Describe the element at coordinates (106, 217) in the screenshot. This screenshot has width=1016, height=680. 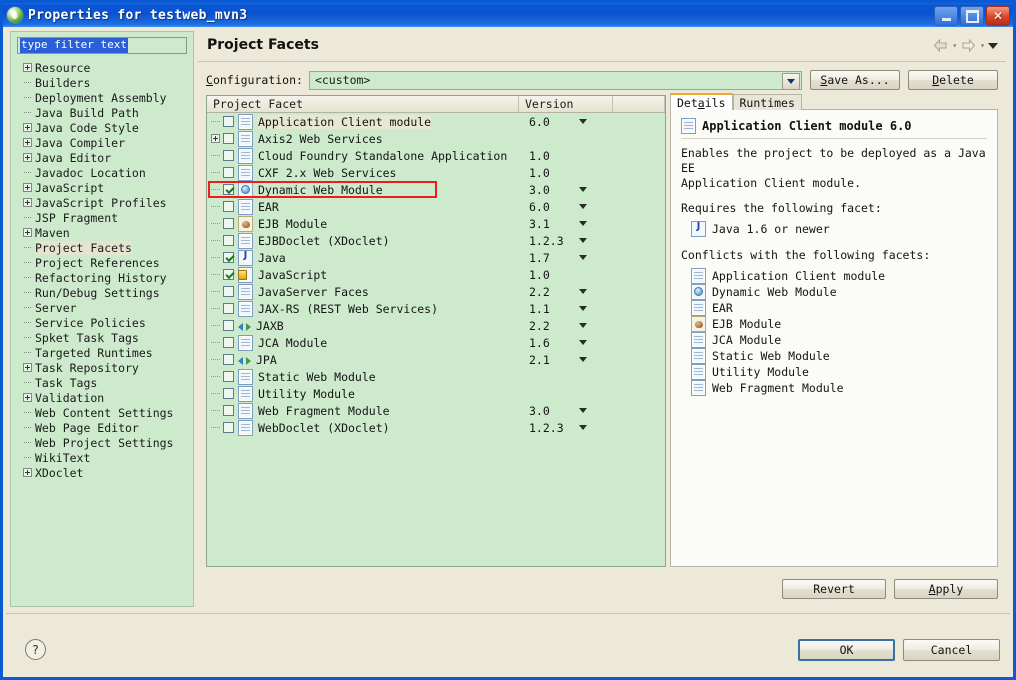
I see `sidebar-item-jsp-fragment: JSP Fragment` at that location.